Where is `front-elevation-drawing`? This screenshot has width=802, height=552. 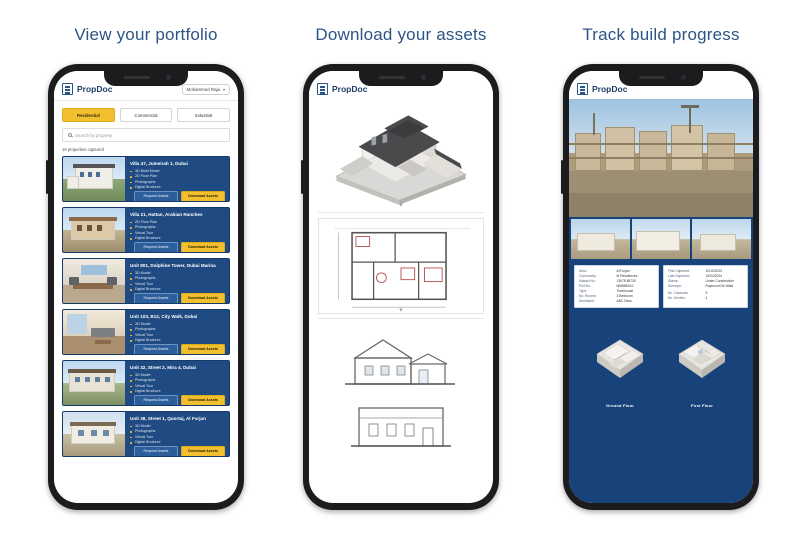 front-elevation-drawing is located at coordinates (401, 427).